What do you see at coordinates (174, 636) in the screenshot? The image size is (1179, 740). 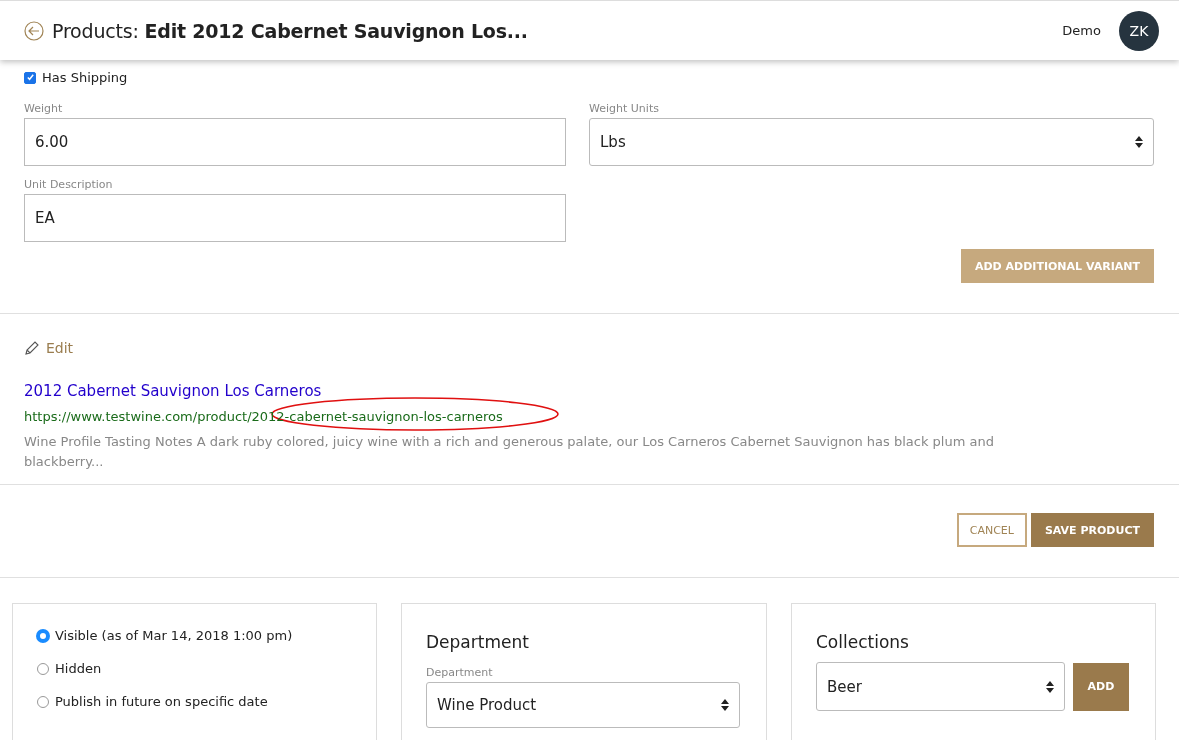 I see `radio-label: Visible (as of Mar 14, 2018 1:00 pm)` at bounding box center [174, 636].